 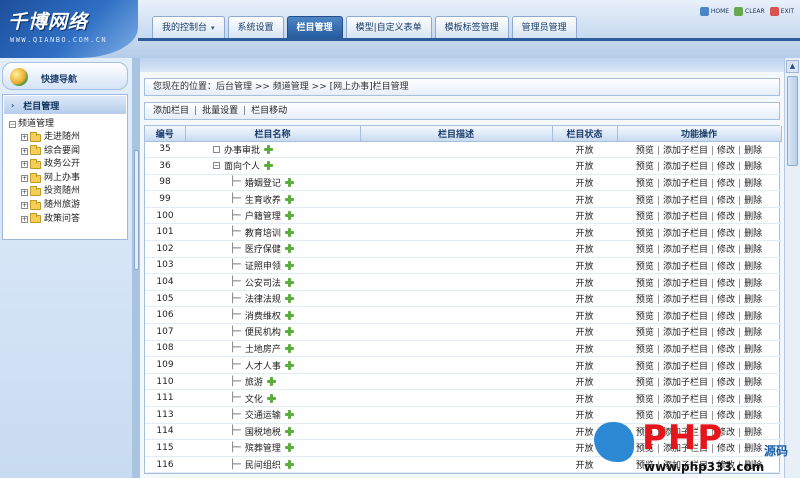 I want to click on tab-0: 我的控制台 ▾, so click(x=188, y=27).